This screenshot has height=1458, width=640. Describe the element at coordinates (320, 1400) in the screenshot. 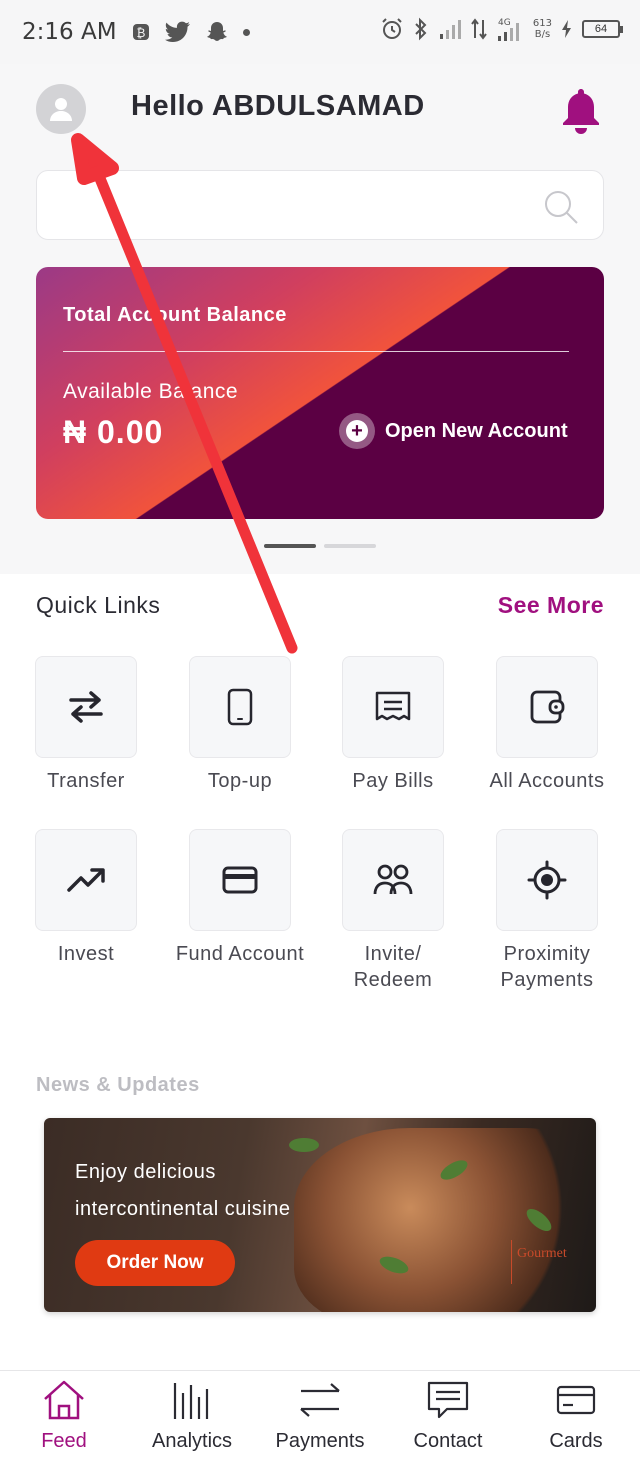

I see `swap-arrows-icon` at that location.